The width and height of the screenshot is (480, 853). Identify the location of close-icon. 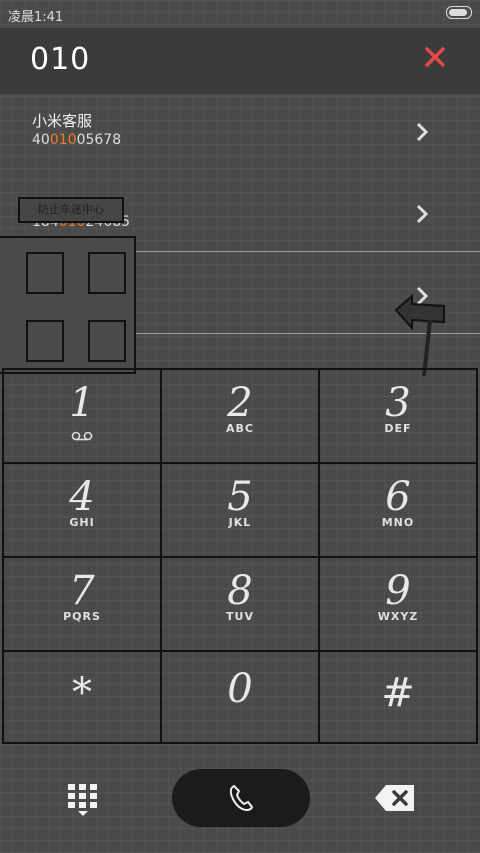
(435, 57).